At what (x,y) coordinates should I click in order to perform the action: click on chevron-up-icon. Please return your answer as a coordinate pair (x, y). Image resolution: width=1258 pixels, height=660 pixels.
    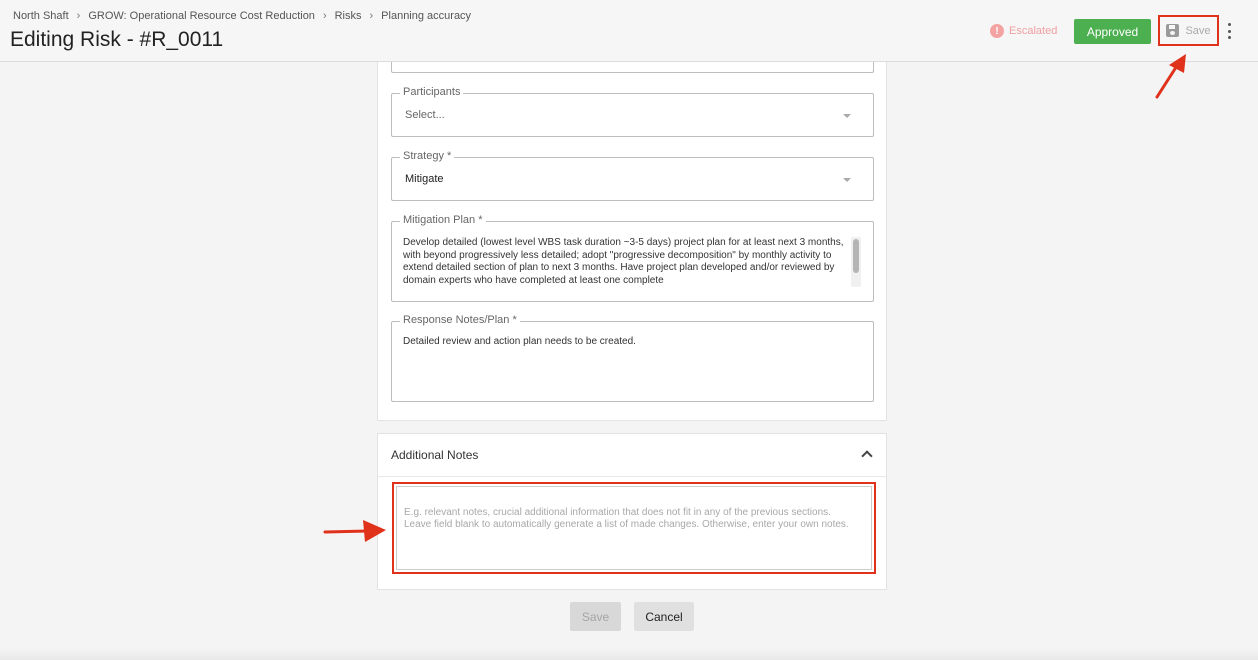
    Looking at the image, I should click on (867, 456).